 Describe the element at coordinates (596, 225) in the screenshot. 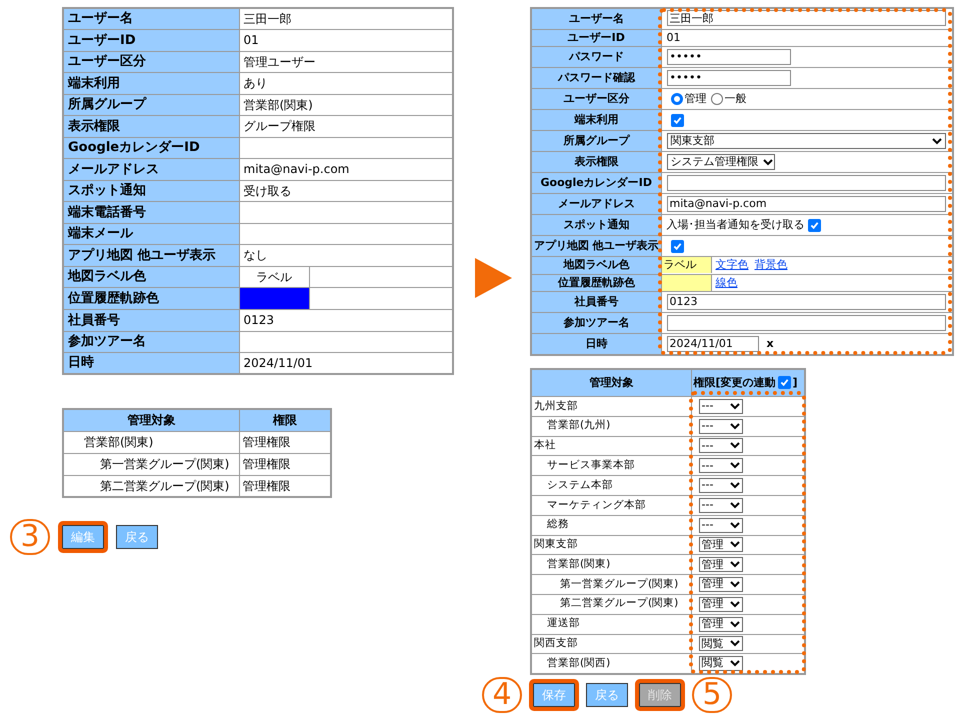

I see `field-label: スポット通知` at that location.